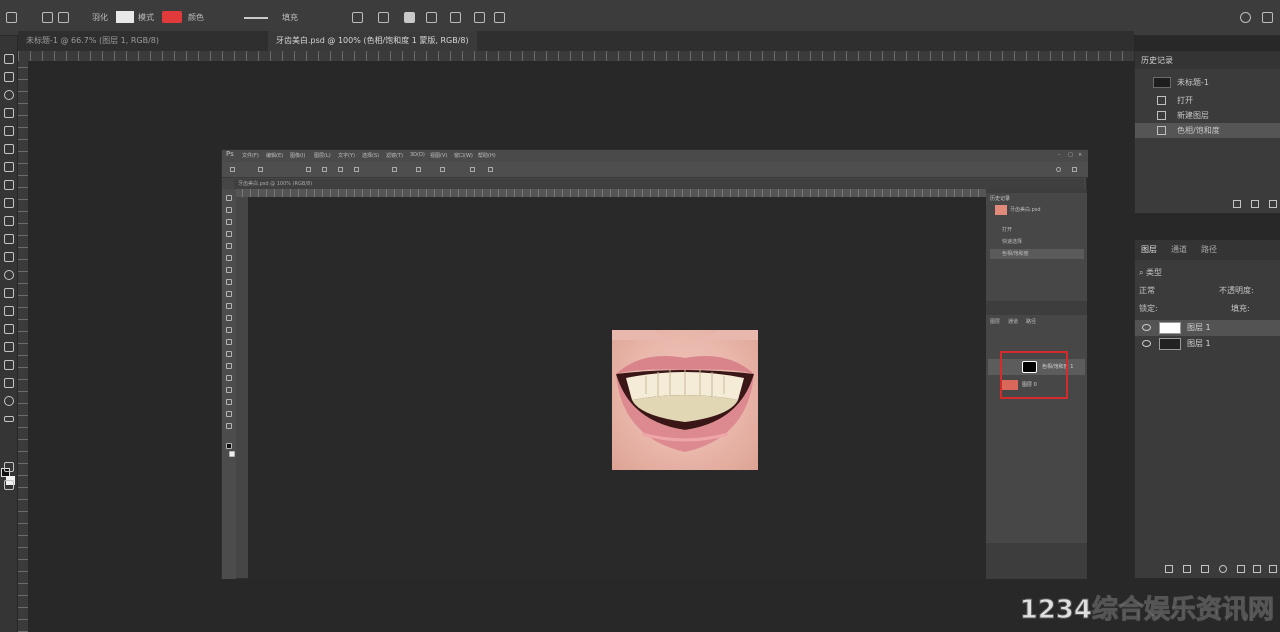 The width and height of the screenshot is (1280, 632). What do you see at coordinates (232, 169) in the screenshot?
I see `inner-tool-icon` at bounding box center [232, 169].